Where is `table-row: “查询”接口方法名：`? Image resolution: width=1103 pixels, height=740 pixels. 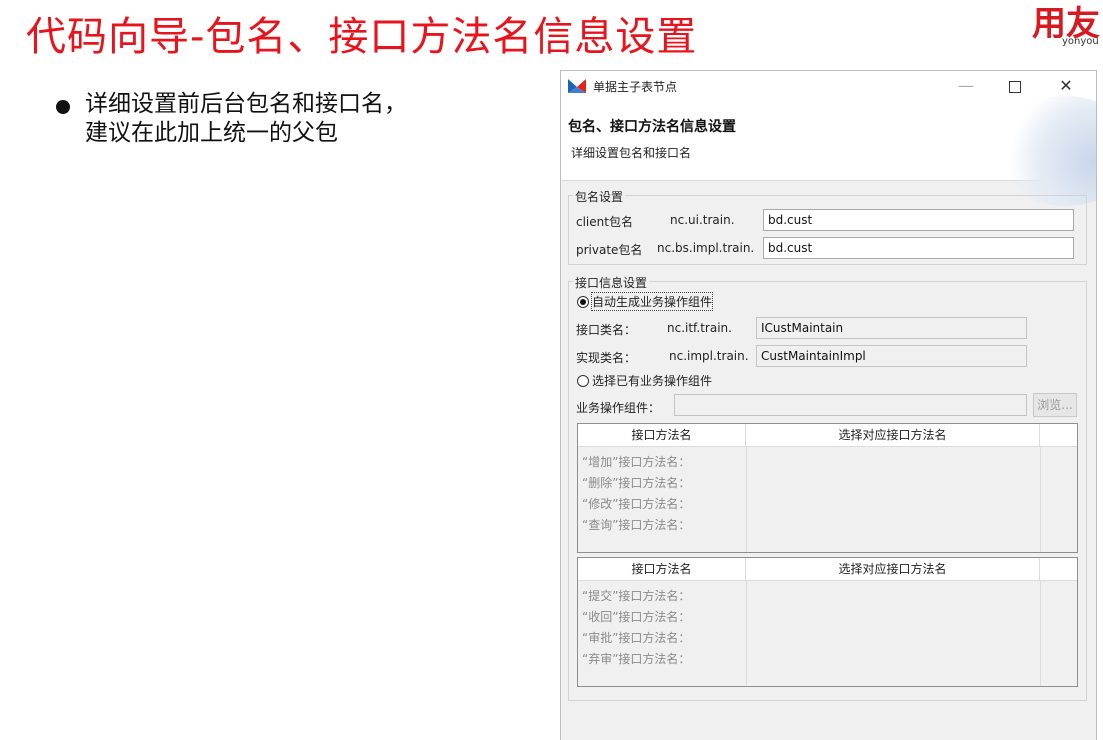 table-row: “查询”接口方法名： is located at coordinates (636, 524).